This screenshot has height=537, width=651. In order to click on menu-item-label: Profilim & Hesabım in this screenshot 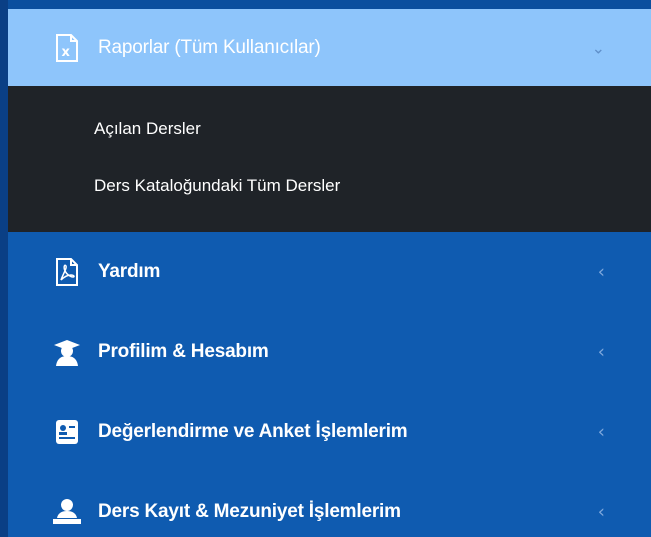, I will do `click(183, 351)`.